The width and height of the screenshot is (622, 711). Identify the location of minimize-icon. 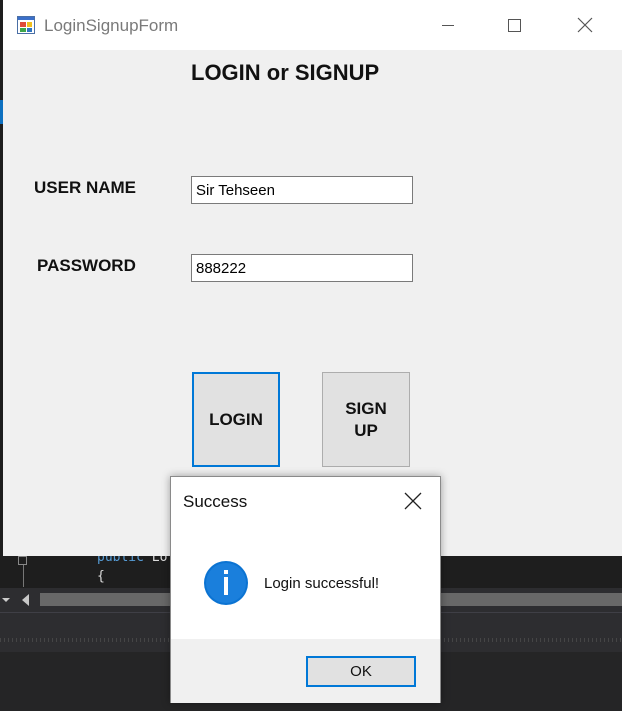
(448, 25).